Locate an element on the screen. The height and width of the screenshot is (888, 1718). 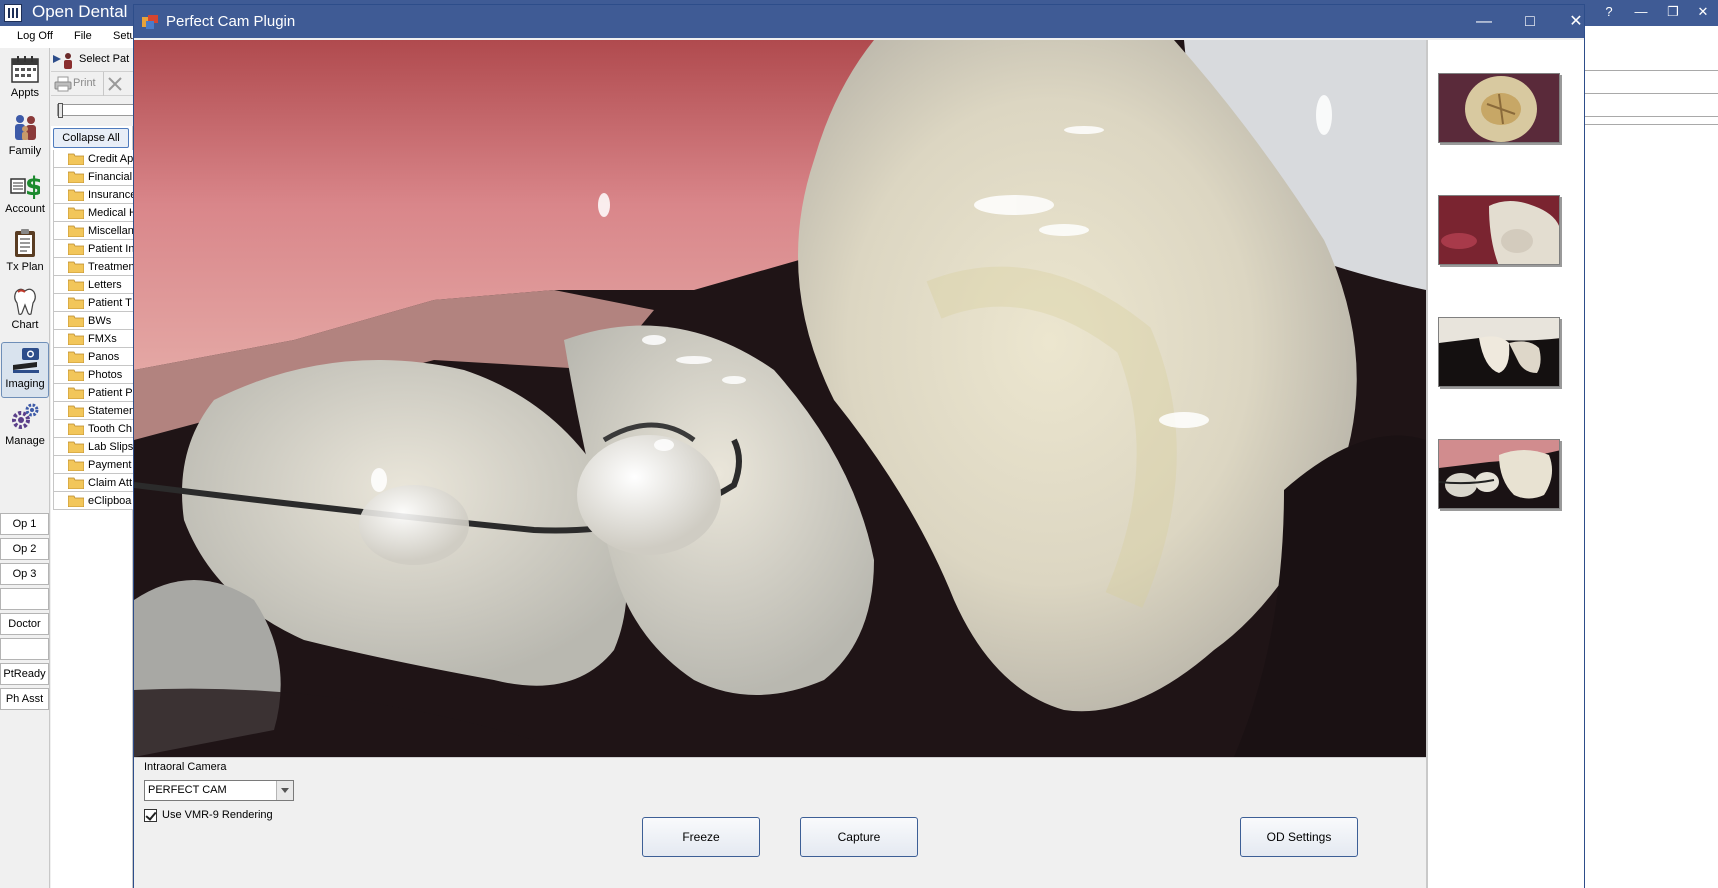
op-3-button: Op 3 is located at coordinates (24, 574).